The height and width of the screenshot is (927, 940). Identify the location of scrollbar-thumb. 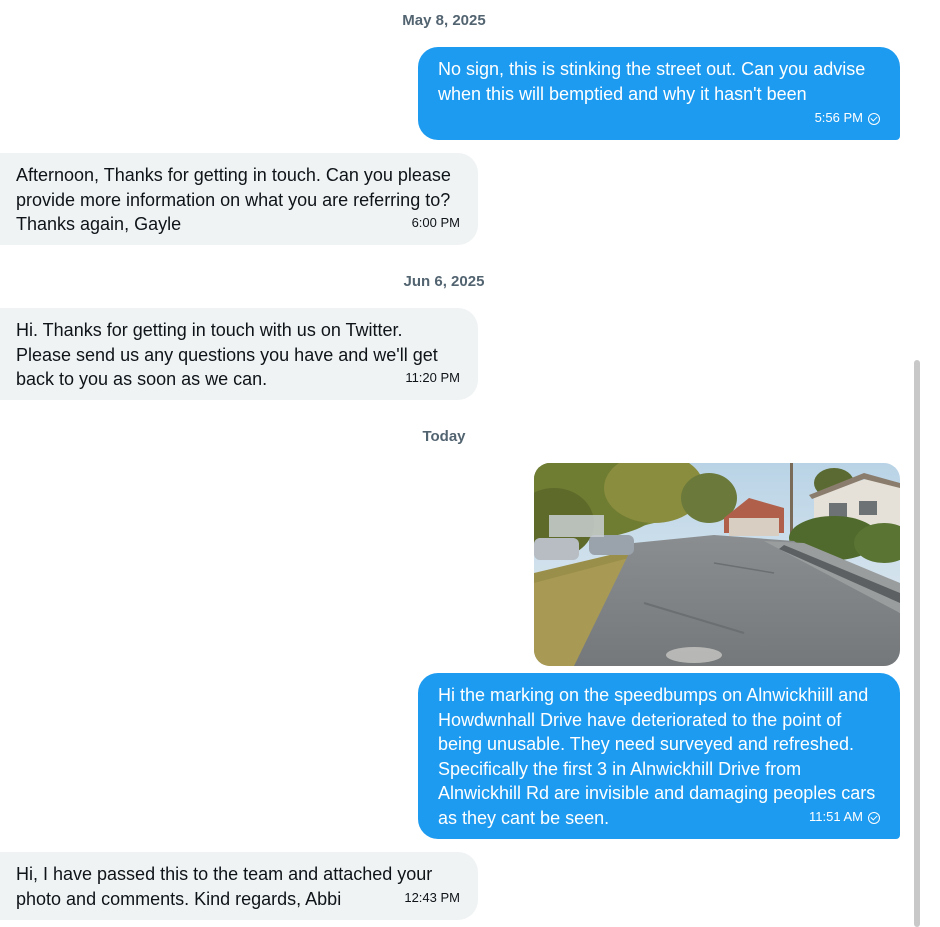
(917, 643).